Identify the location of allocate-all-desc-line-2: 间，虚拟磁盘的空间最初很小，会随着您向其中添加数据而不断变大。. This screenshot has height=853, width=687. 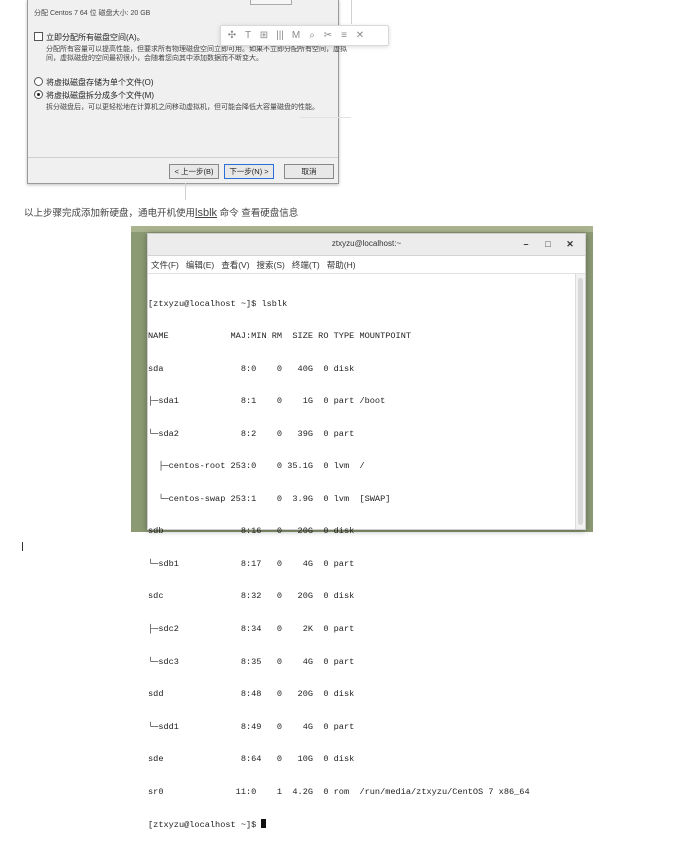
(154, 58).